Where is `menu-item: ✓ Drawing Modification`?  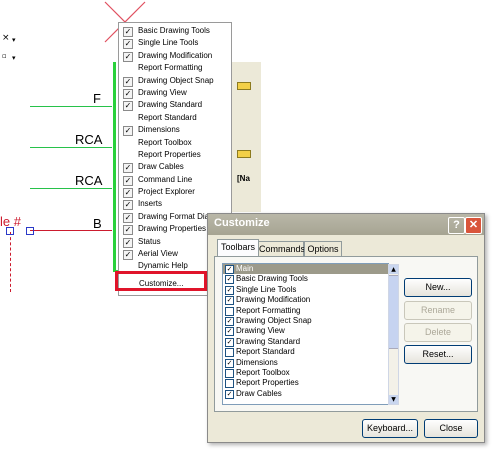 menu-item: ✓ Drawing Modification is located at coordinates (175, 56).